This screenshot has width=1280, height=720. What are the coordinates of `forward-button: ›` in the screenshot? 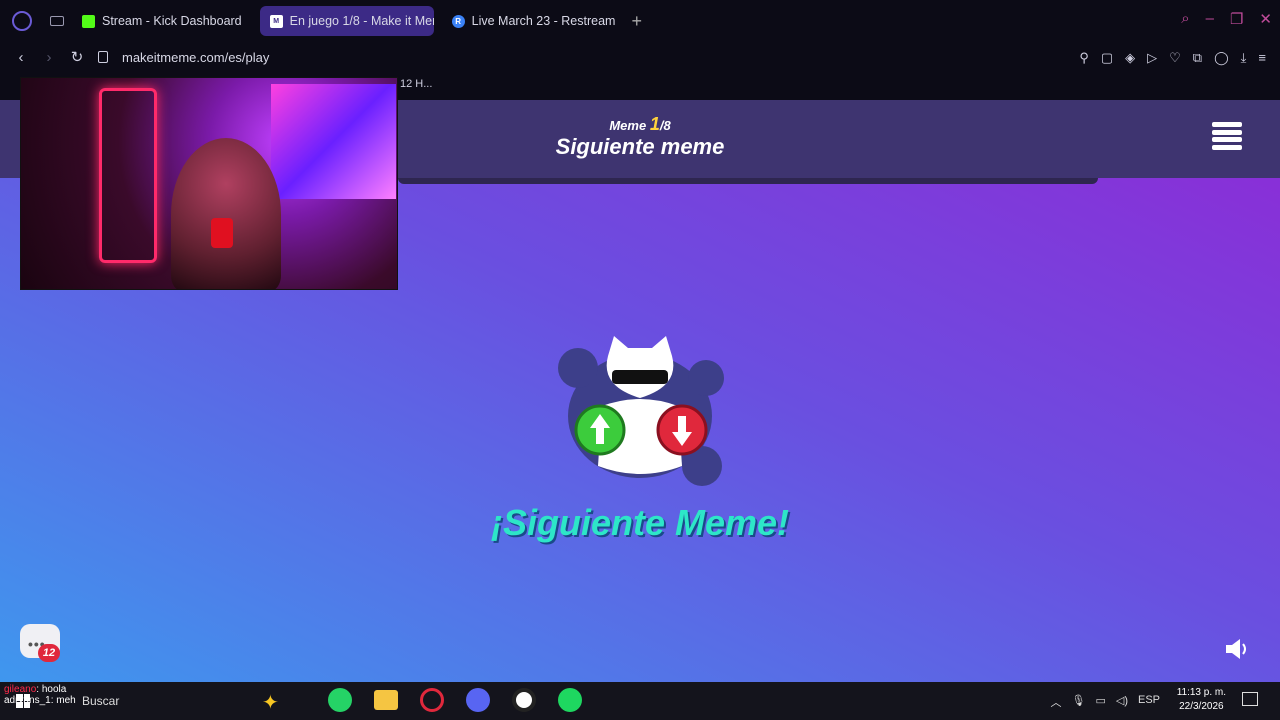 It's located at (49, 57).